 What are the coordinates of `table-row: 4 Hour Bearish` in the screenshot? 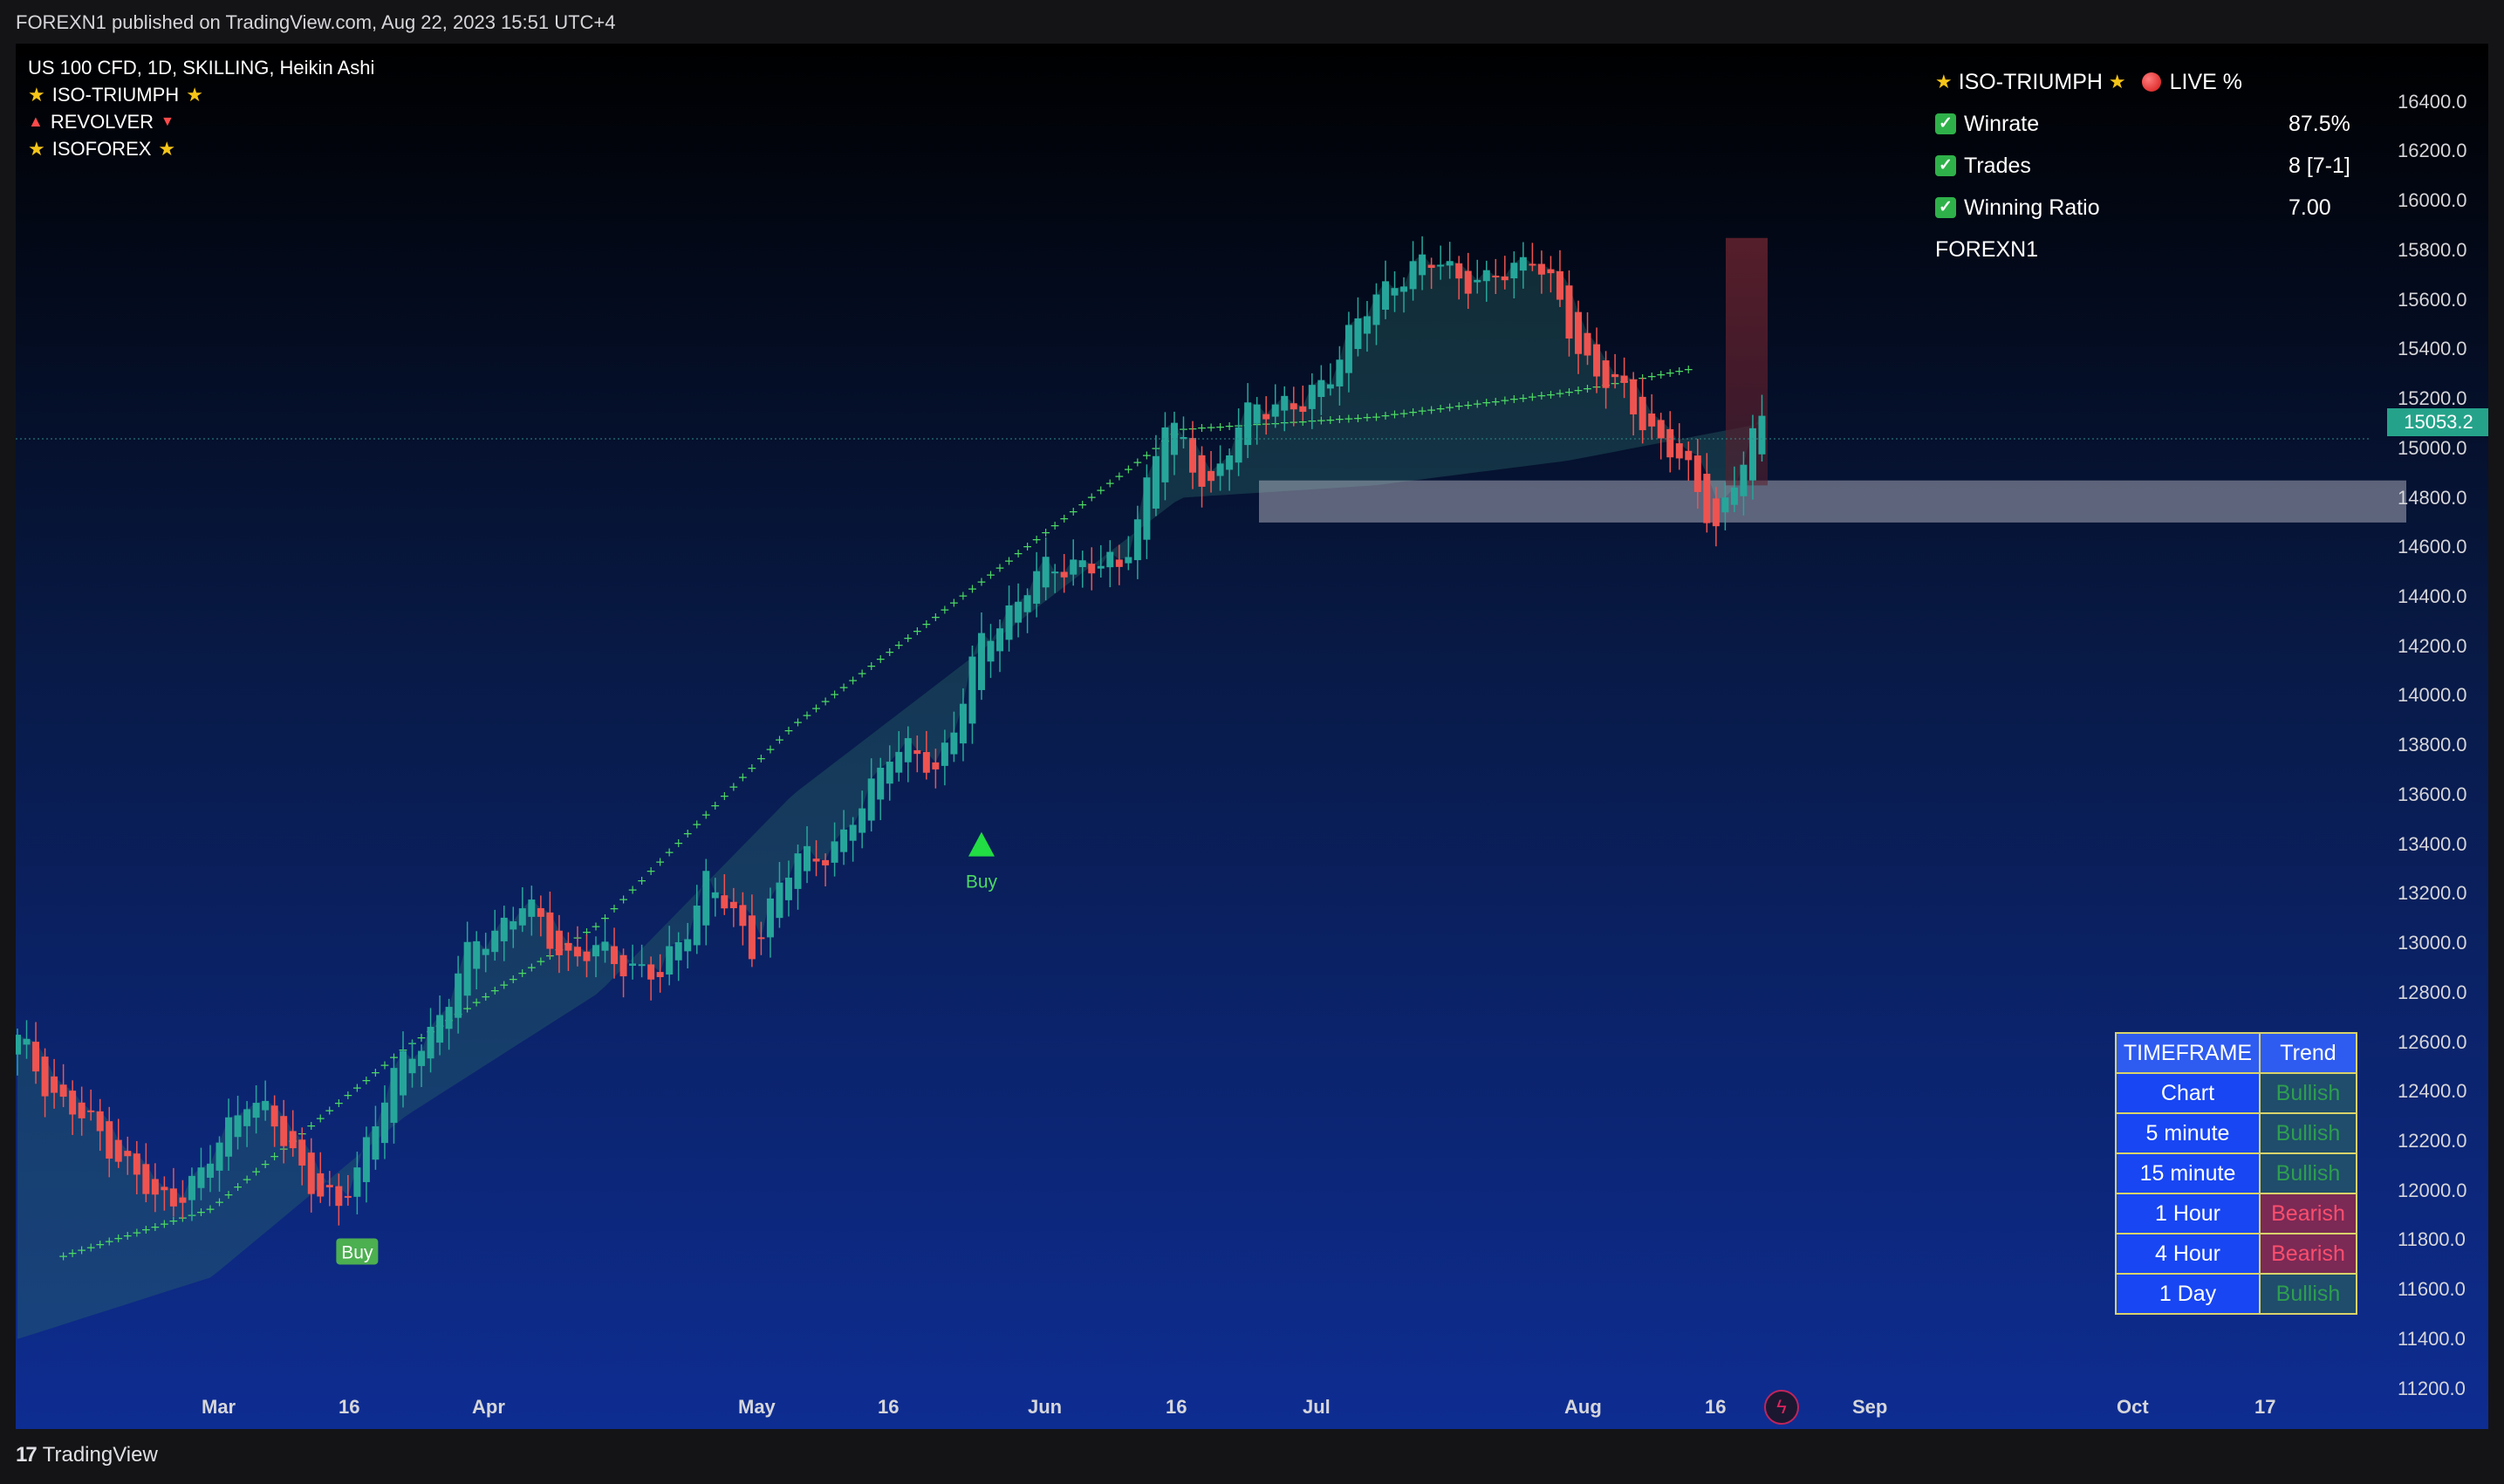 It's located at (2236, 1254).